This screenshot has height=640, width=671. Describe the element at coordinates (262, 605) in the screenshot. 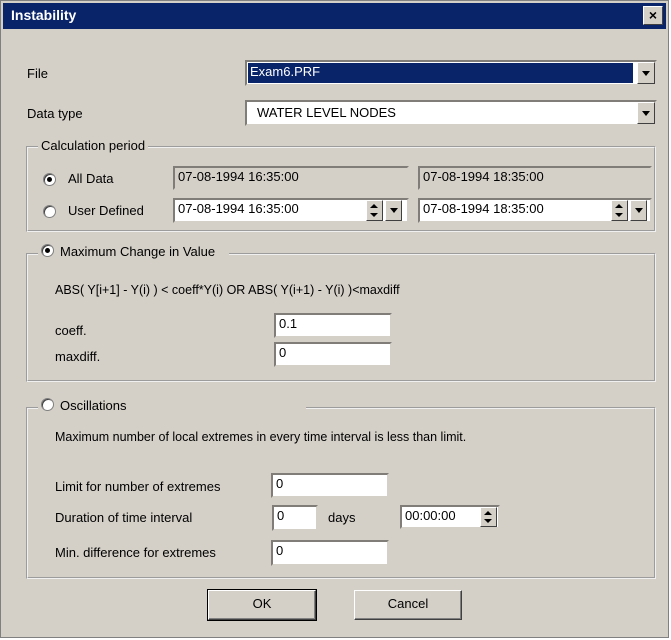

I see `ok-button: OK` at that location.